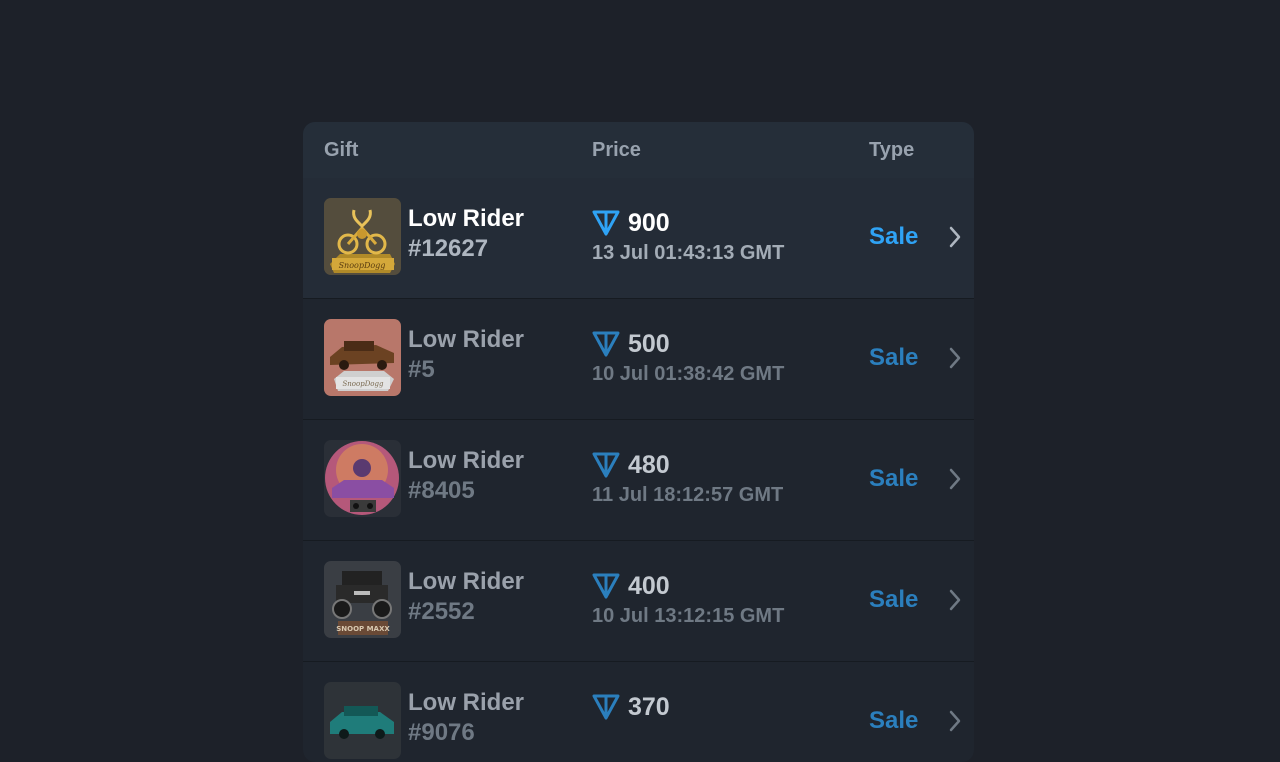 This screenshot has height=762, width=1280. Describe the element at coordinates (341, 150) in the screenshot. I see `header-gift: Gift` at that location.